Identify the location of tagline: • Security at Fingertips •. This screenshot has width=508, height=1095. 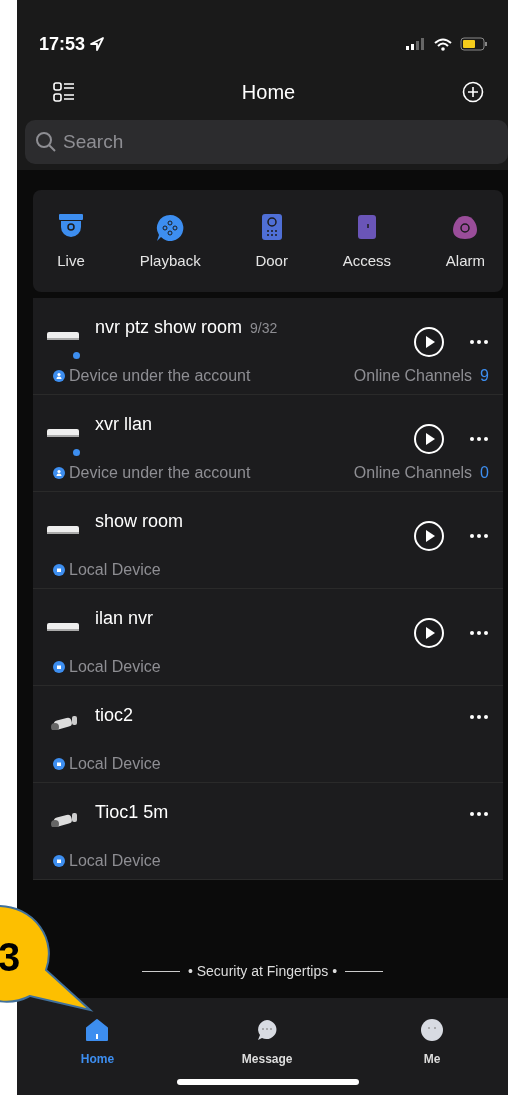
(262, 971).